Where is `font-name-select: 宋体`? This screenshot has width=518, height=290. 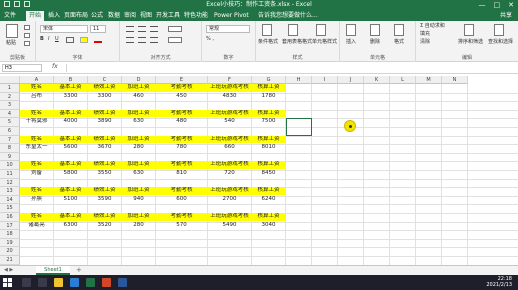 font-name-select: 宋体 is located at coordinates (64, 29).